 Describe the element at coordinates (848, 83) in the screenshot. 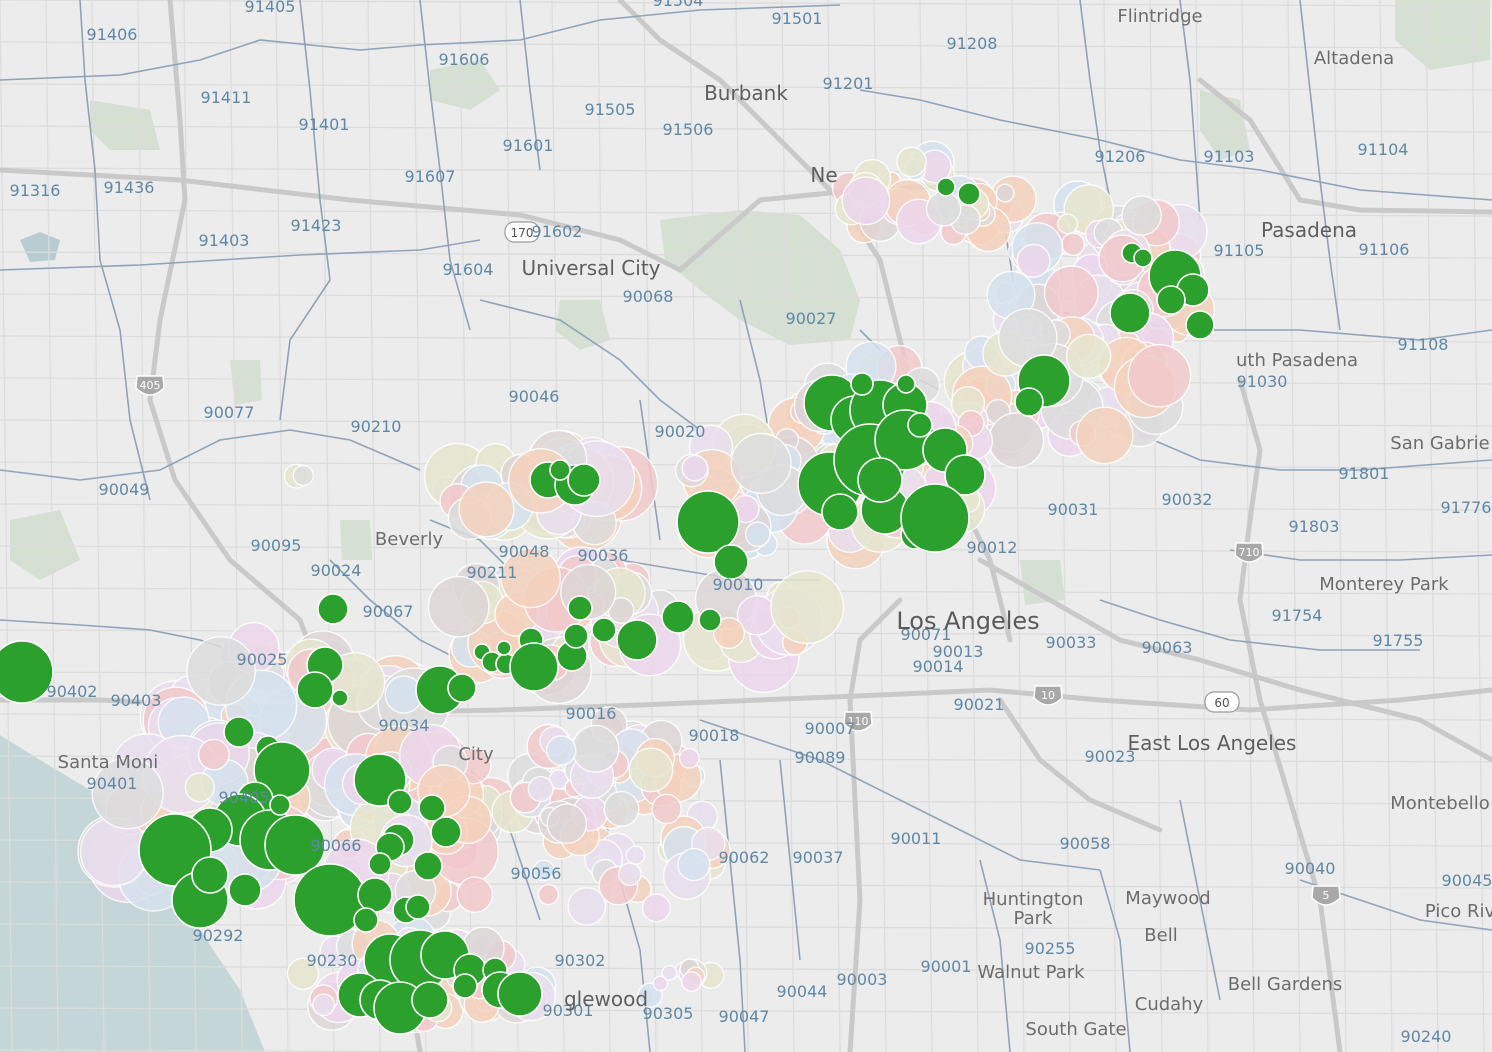

I see `zip-code-label: 91201` at that location.